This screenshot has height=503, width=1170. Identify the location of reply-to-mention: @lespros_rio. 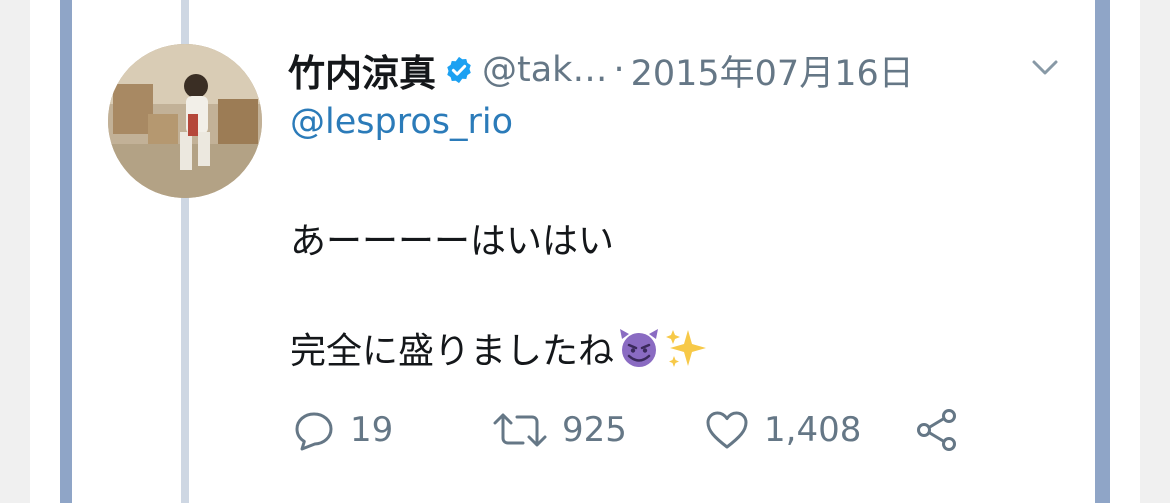
(401, 122).